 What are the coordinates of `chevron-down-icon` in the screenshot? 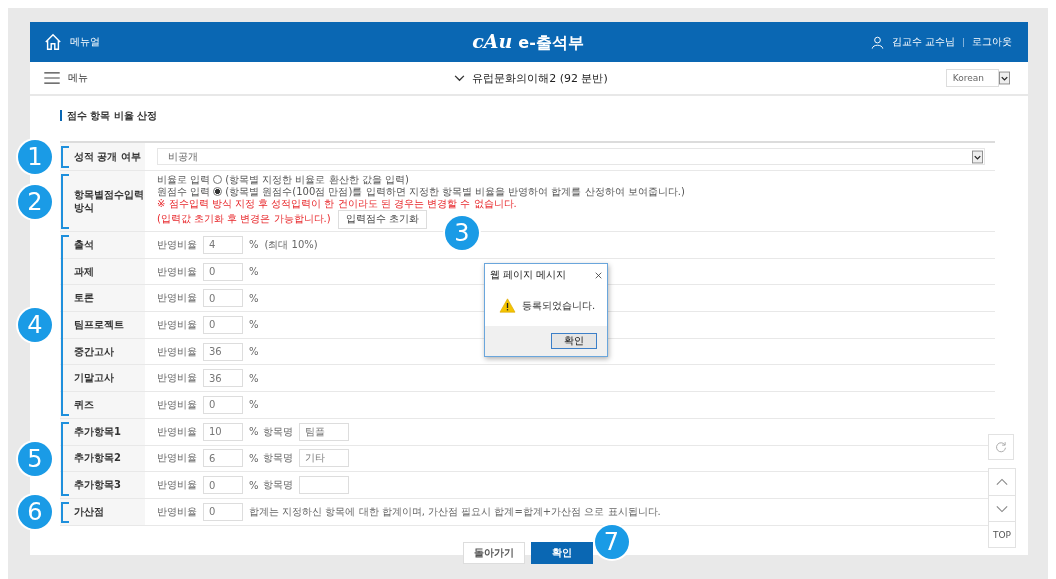 It's located at (460, 78).